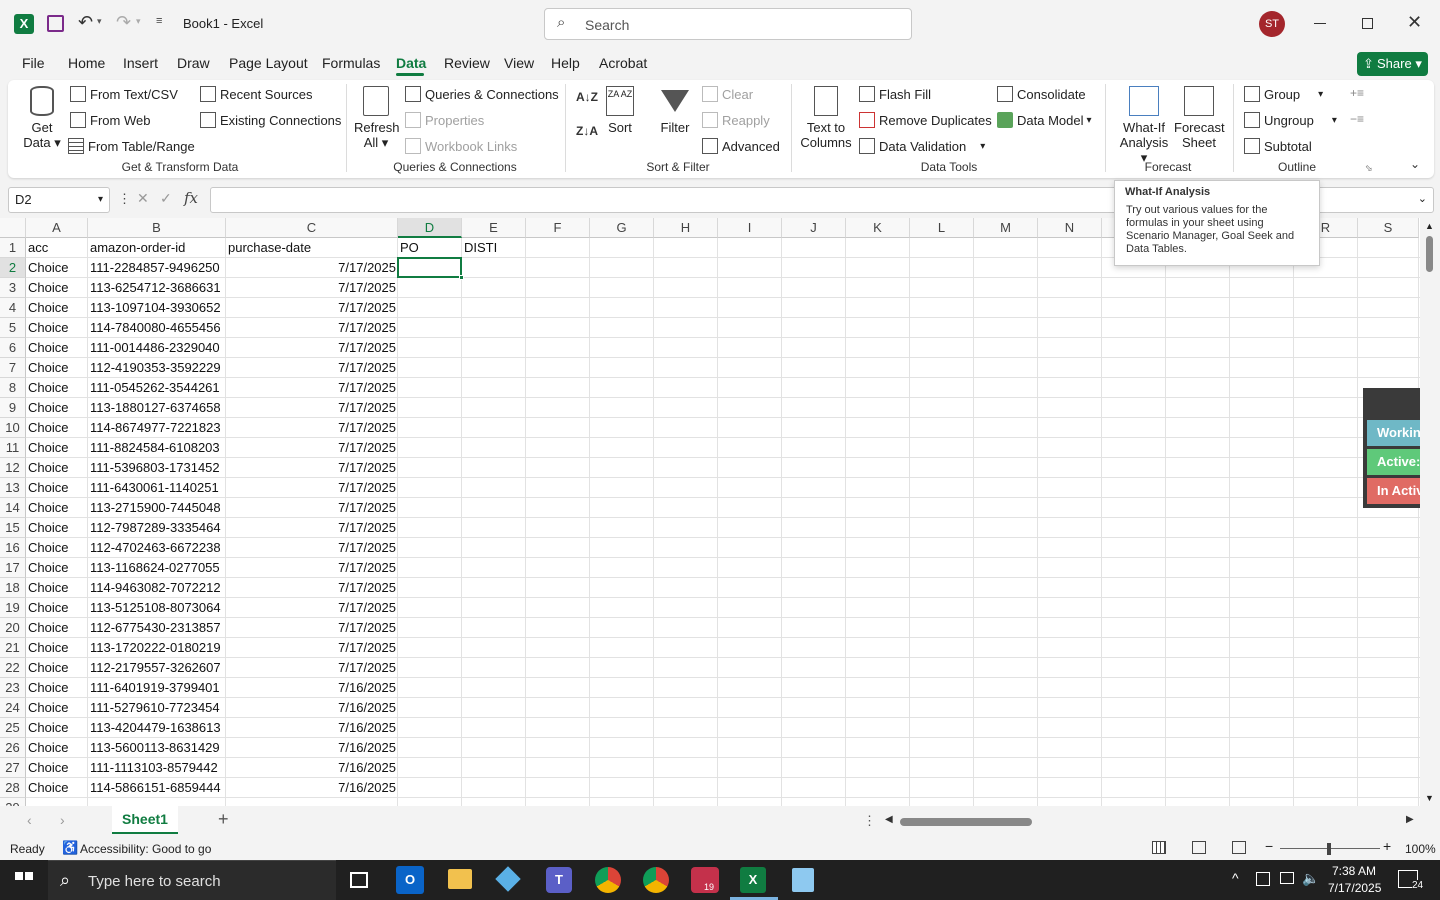 Image resolution: width=1440 pixels, height=900 pixels. I want to click on cell-c6: 7/17/2025, so click(312, 348).